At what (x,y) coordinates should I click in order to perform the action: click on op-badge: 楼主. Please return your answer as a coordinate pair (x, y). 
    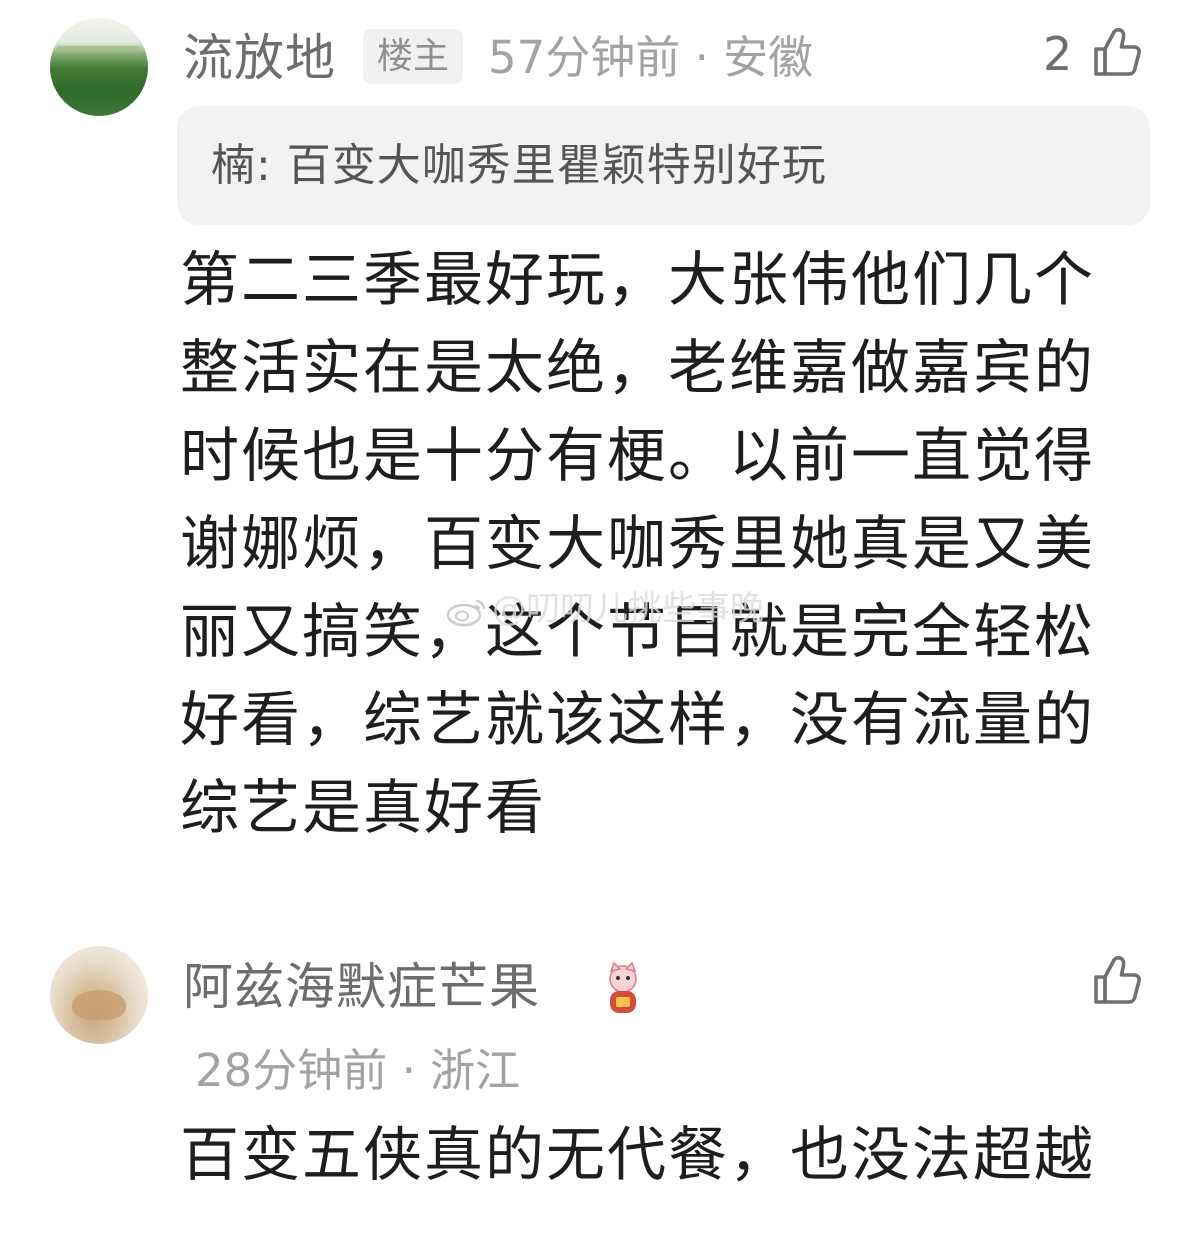
    Looking at the image, I should click on (413, 56).